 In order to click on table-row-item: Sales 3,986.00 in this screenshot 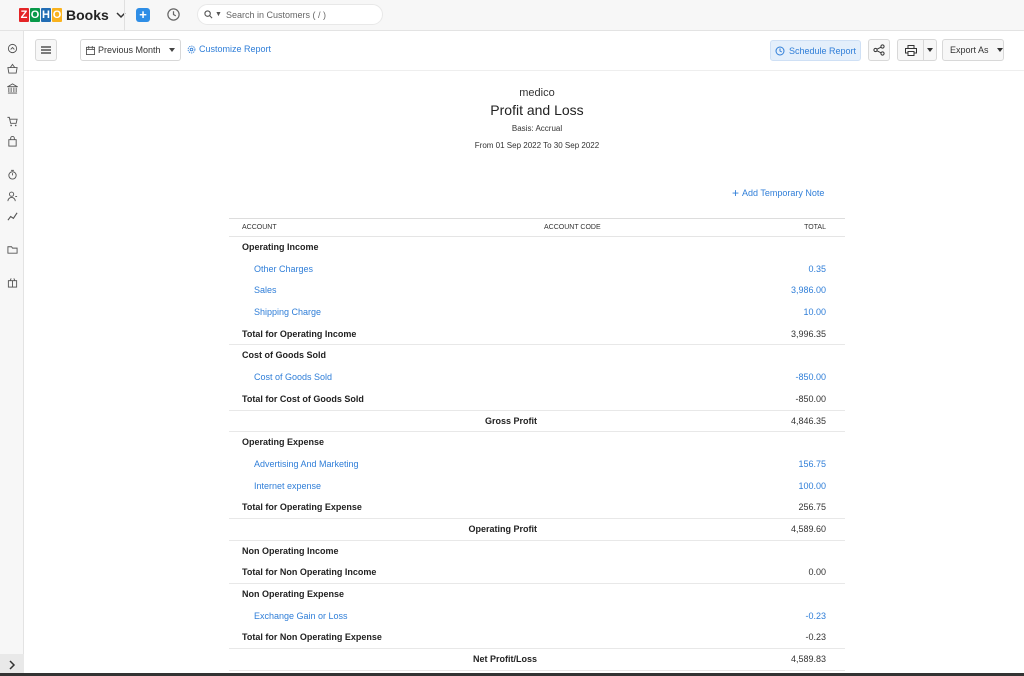, I will do `click(537, 291)`.